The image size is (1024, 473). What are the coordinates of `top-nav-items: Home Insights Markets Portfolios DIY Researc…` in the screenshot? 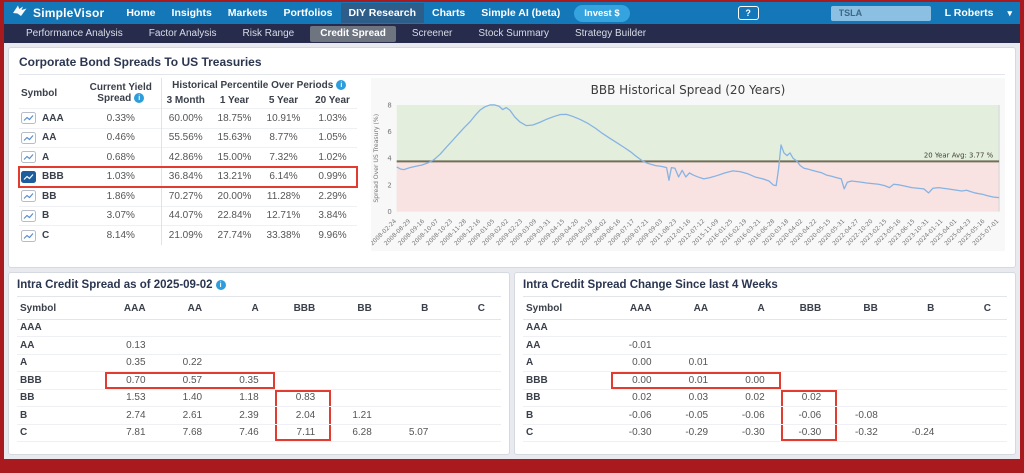 It's located at (343, 13).